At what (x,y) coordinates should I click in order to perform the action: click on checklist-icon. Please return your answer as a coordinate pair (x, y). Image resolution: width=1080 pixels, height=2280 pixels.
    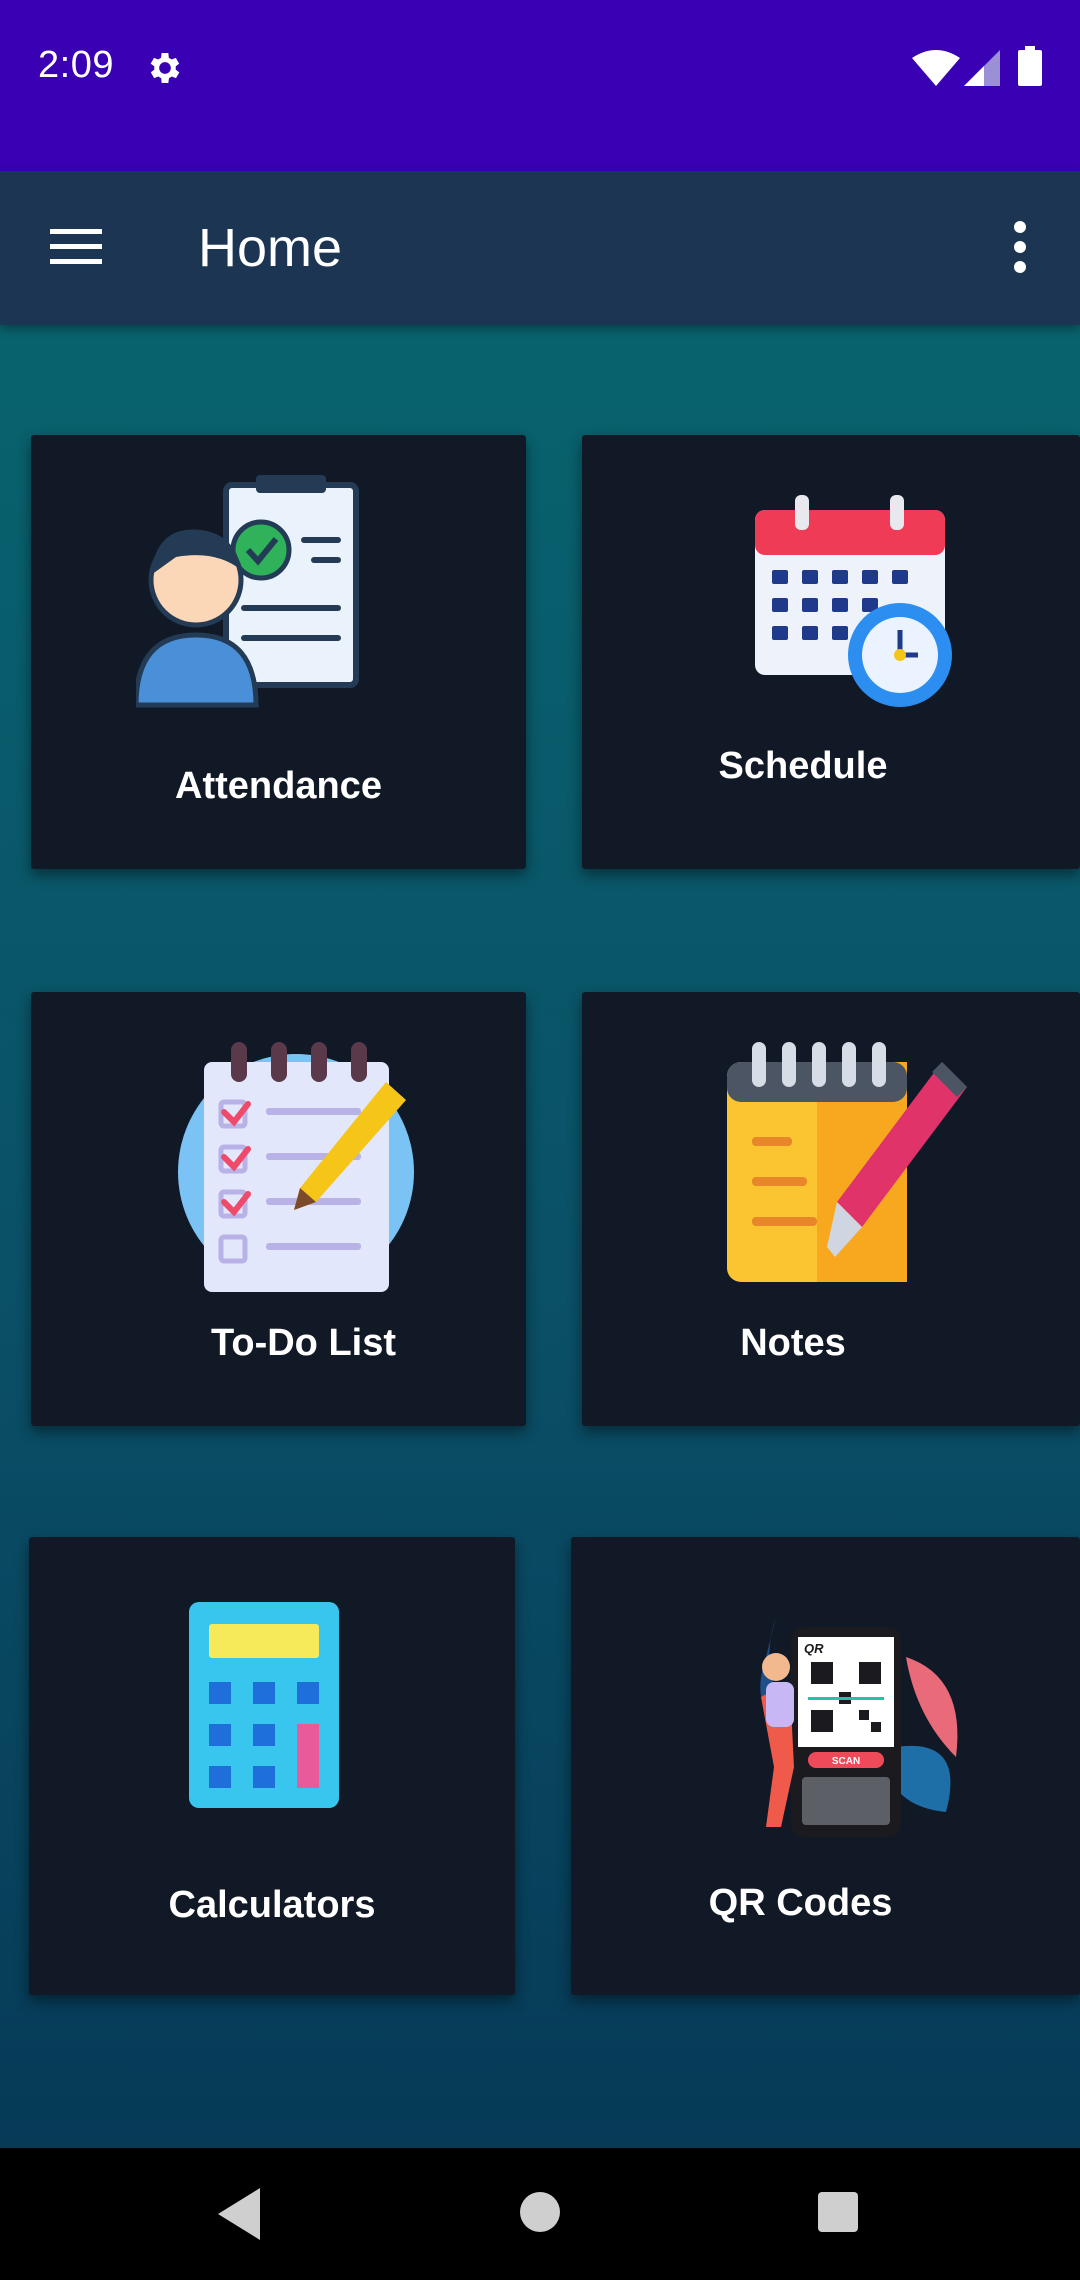
    Looking at the image, I should click on (296, 1167).